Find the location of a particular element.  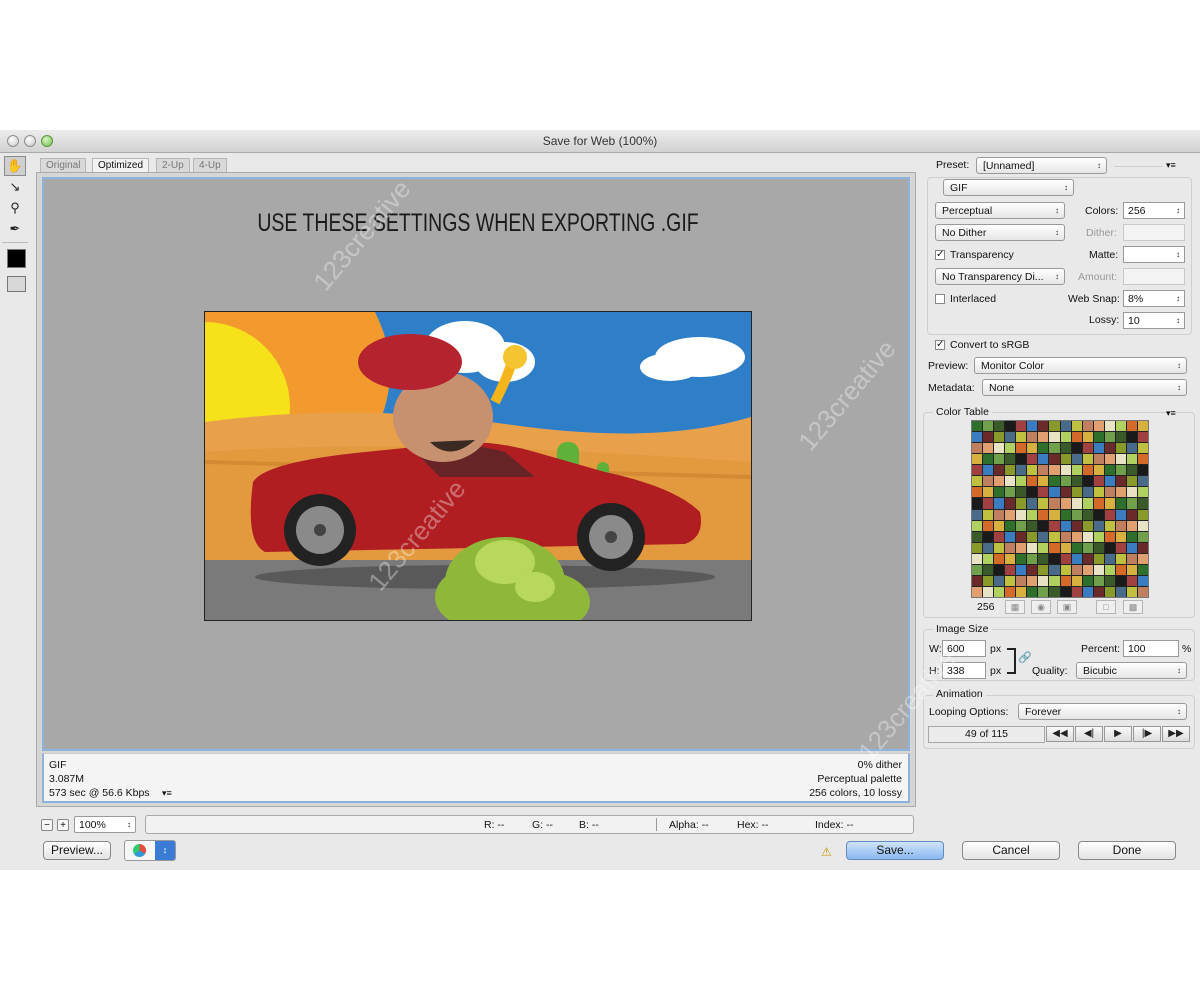

looping-options-select: Forever ↕ is located at coordinates (1102, 711).